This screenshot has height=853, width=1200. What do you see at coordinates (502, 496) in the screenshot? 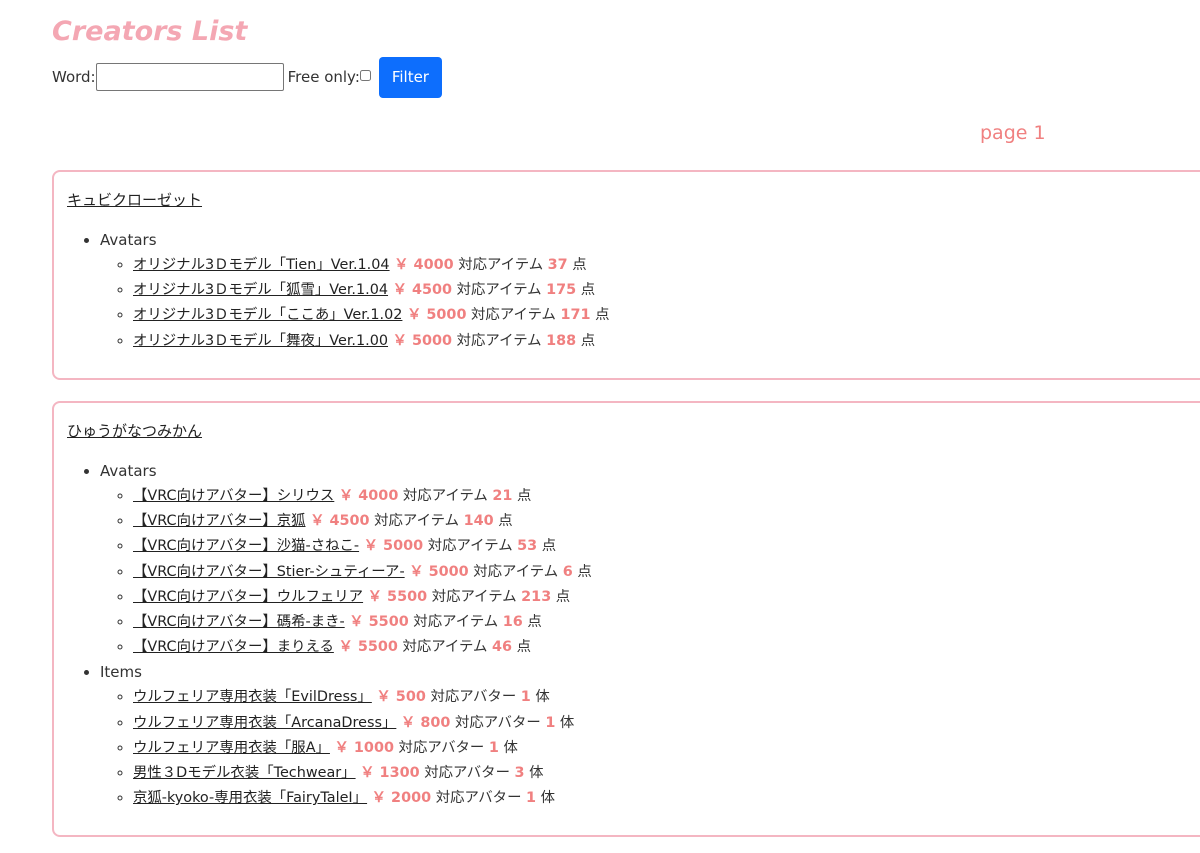
I see `count-value: 21` at bounding box center [502, 496].